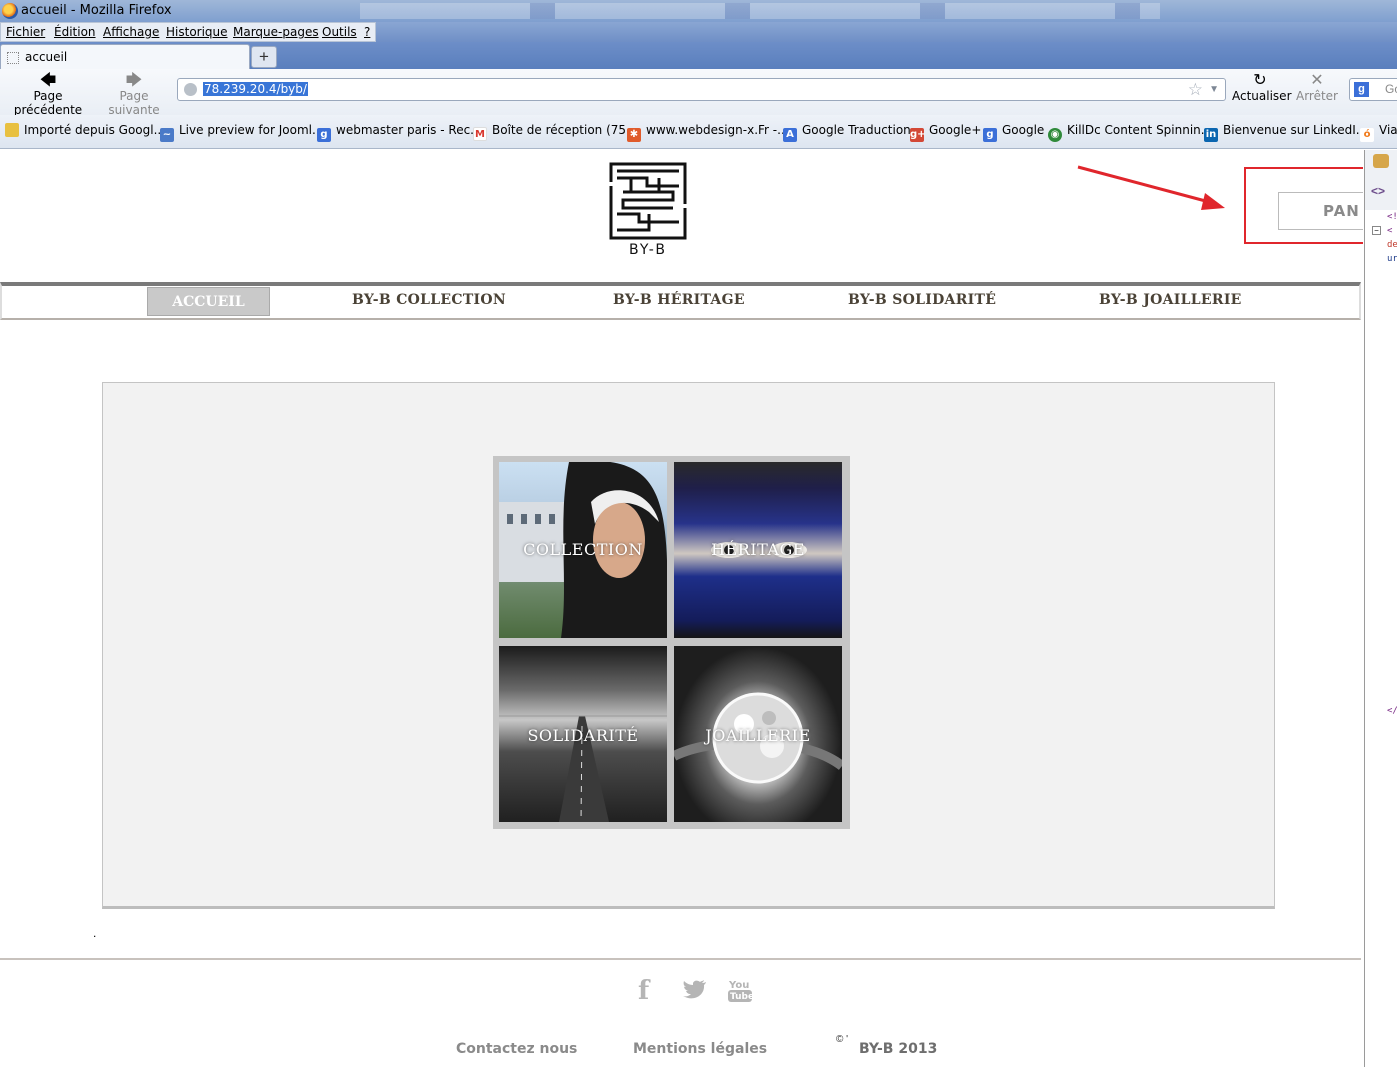  What do you see at coordinates (1013, 132) in the screenshot?
I see `bookmark-item: g Google` at bounding box center [1013, 132].